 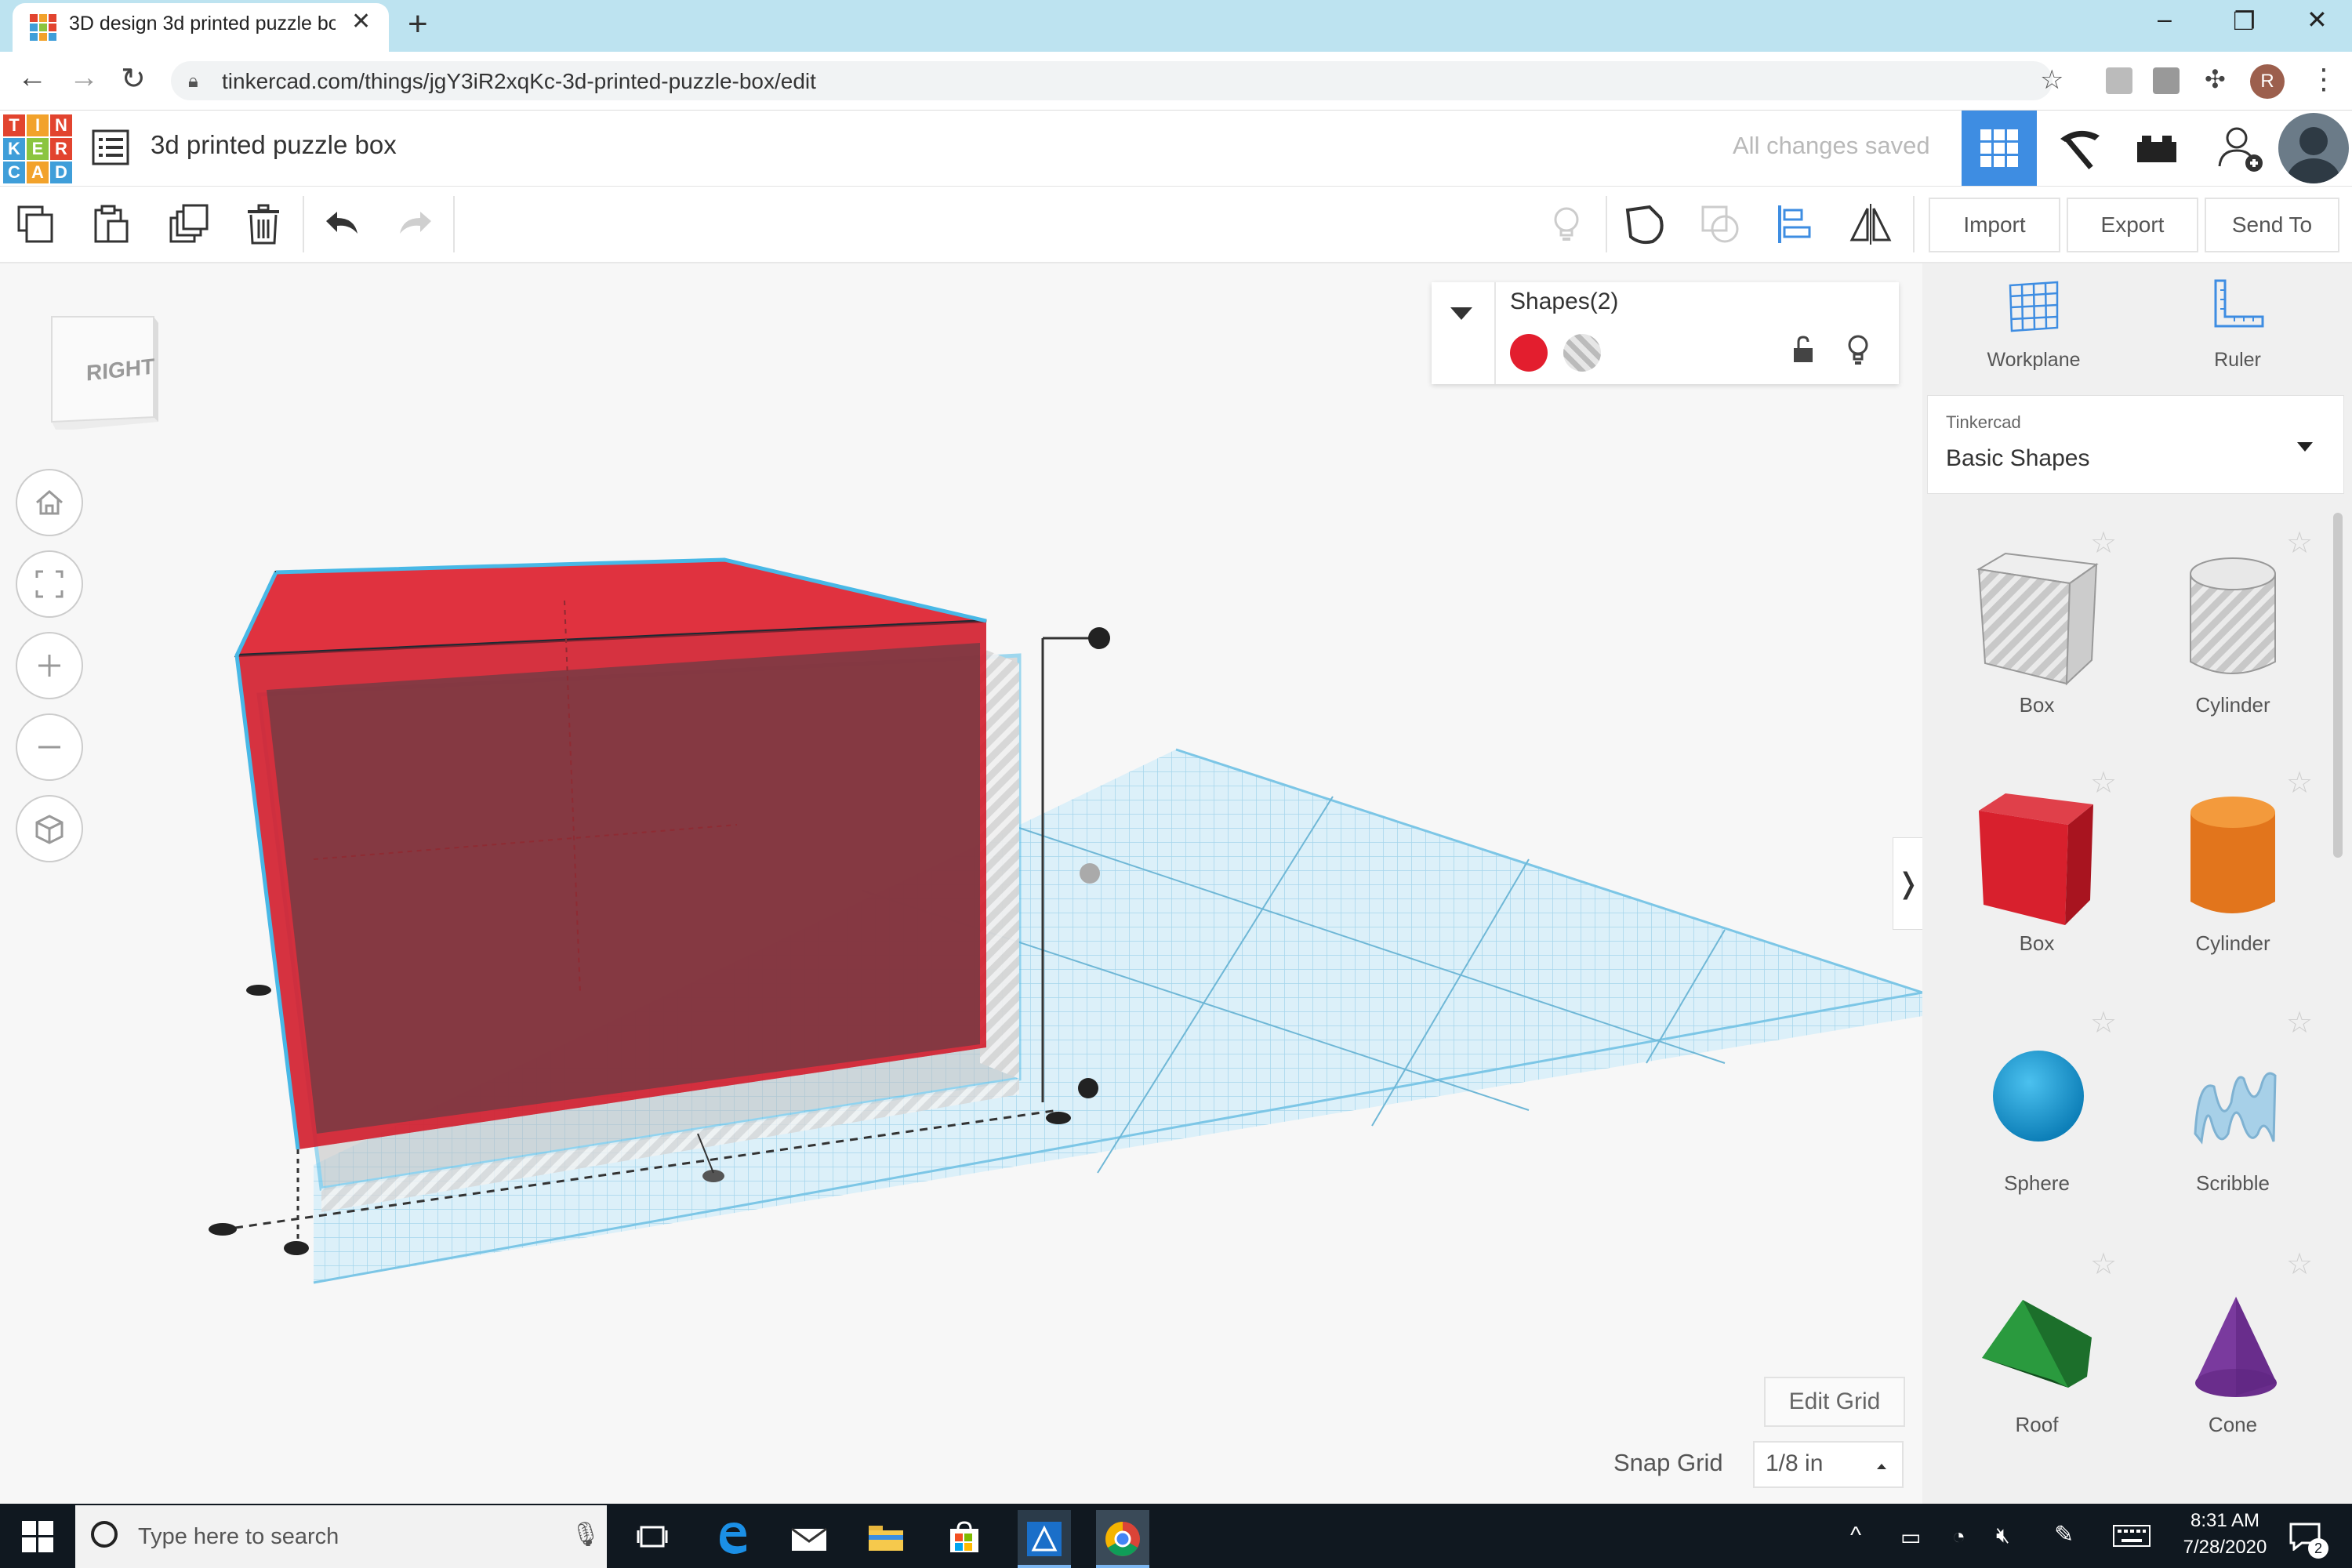 I want to click on fit-view-button, so click(x=49, y=584).